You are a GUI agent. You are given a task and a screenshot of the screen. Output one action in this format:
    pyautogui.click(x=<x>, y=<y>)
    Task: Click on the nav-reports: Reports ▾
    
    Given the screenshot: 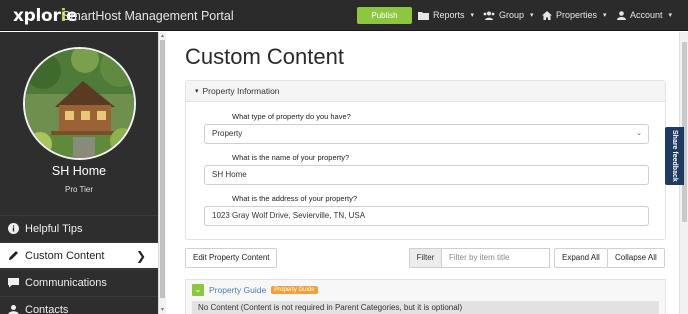 What is the action you would take?
    pyautogui.click(x=446, y=15)
    